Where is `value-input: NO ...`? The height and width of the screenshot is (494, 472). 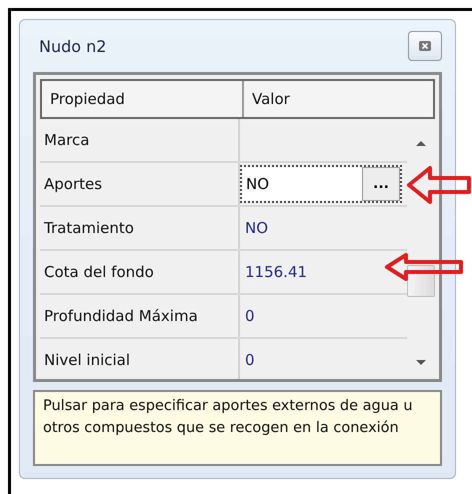
value-input: NO ... is located at coordinates (321, 184).